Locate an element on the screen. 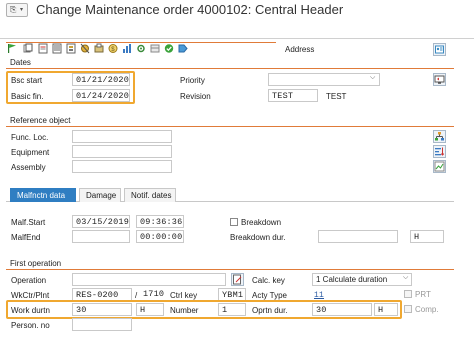  toolbar: $ is located at coordinates (237, 37).